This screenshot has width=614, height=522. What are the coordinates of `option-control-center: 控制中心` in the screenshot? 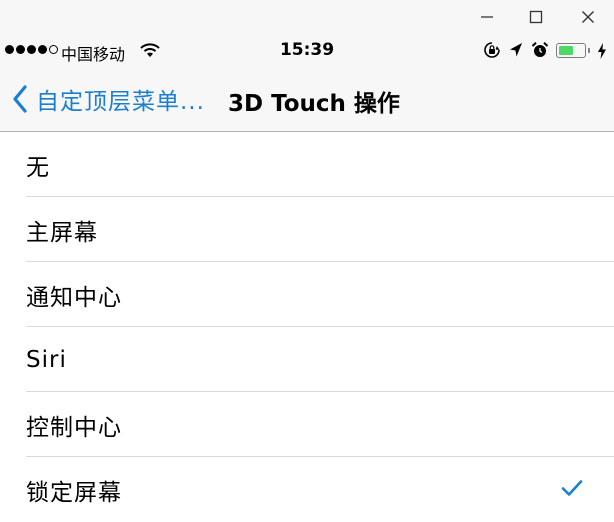 It's located at (307, 424).